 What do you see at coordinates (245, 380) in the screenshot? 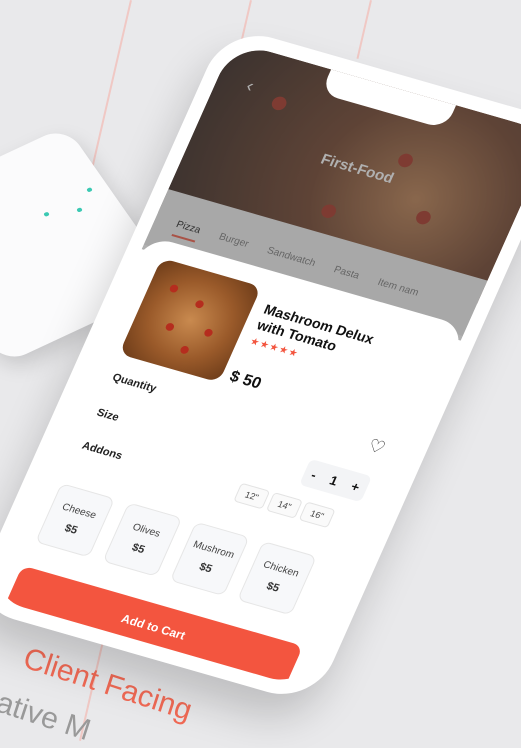
I see `product-price: $ 50` at bounding box center [245, 380].